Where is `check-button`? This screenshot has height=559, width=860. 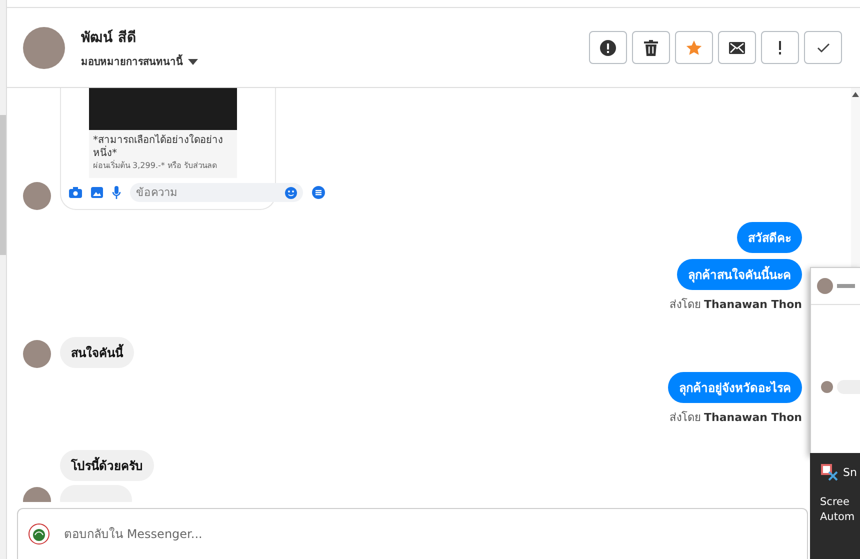
check-button is located at coordinates (823, 47).